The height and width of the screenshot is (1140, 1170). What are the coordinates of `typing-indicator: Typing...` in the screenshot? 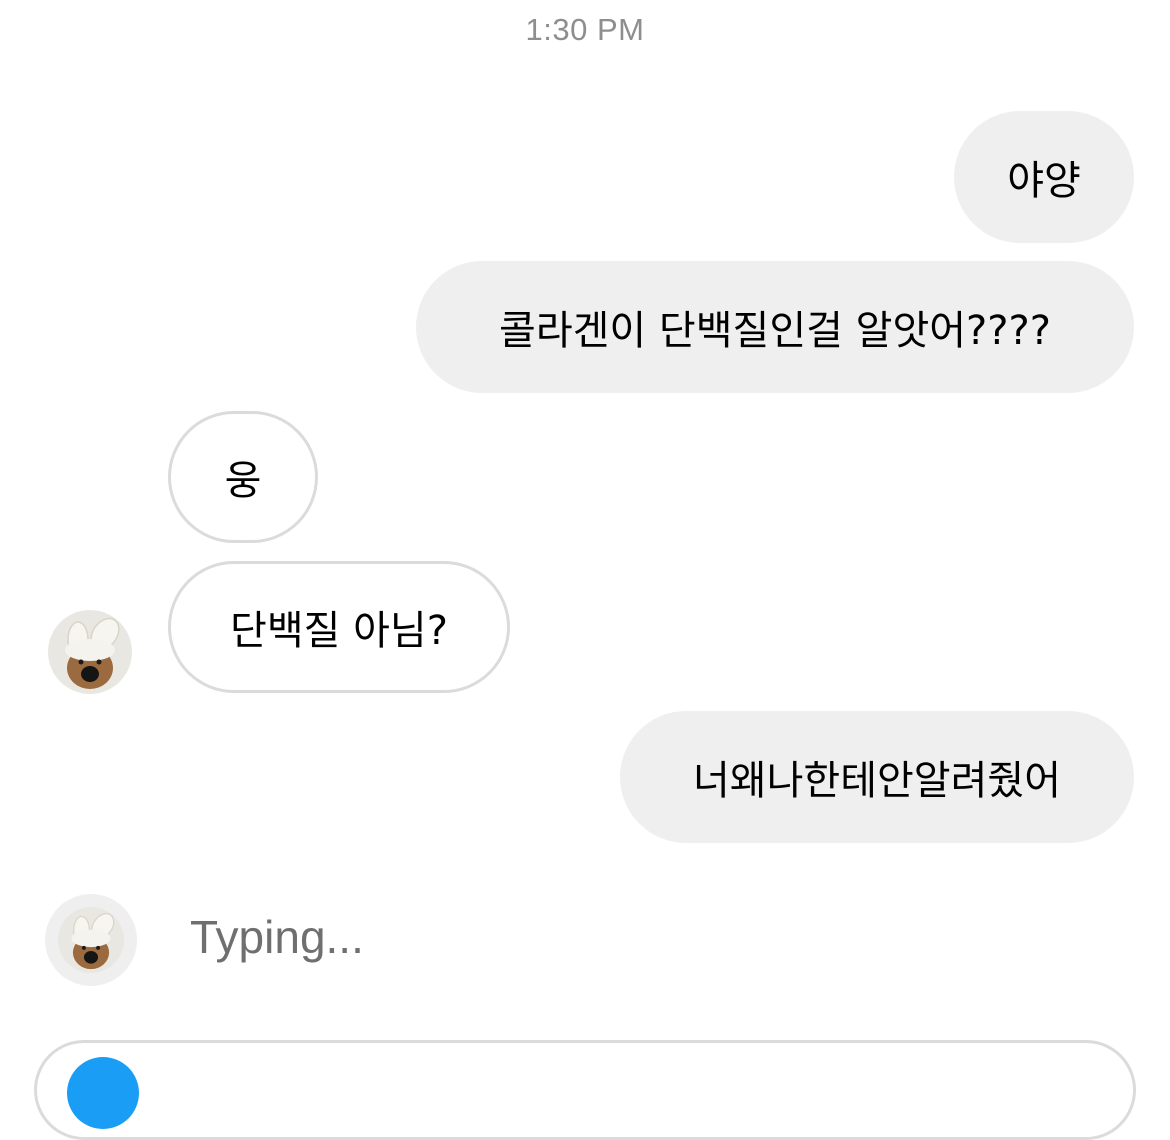 It's located at (277, 937).